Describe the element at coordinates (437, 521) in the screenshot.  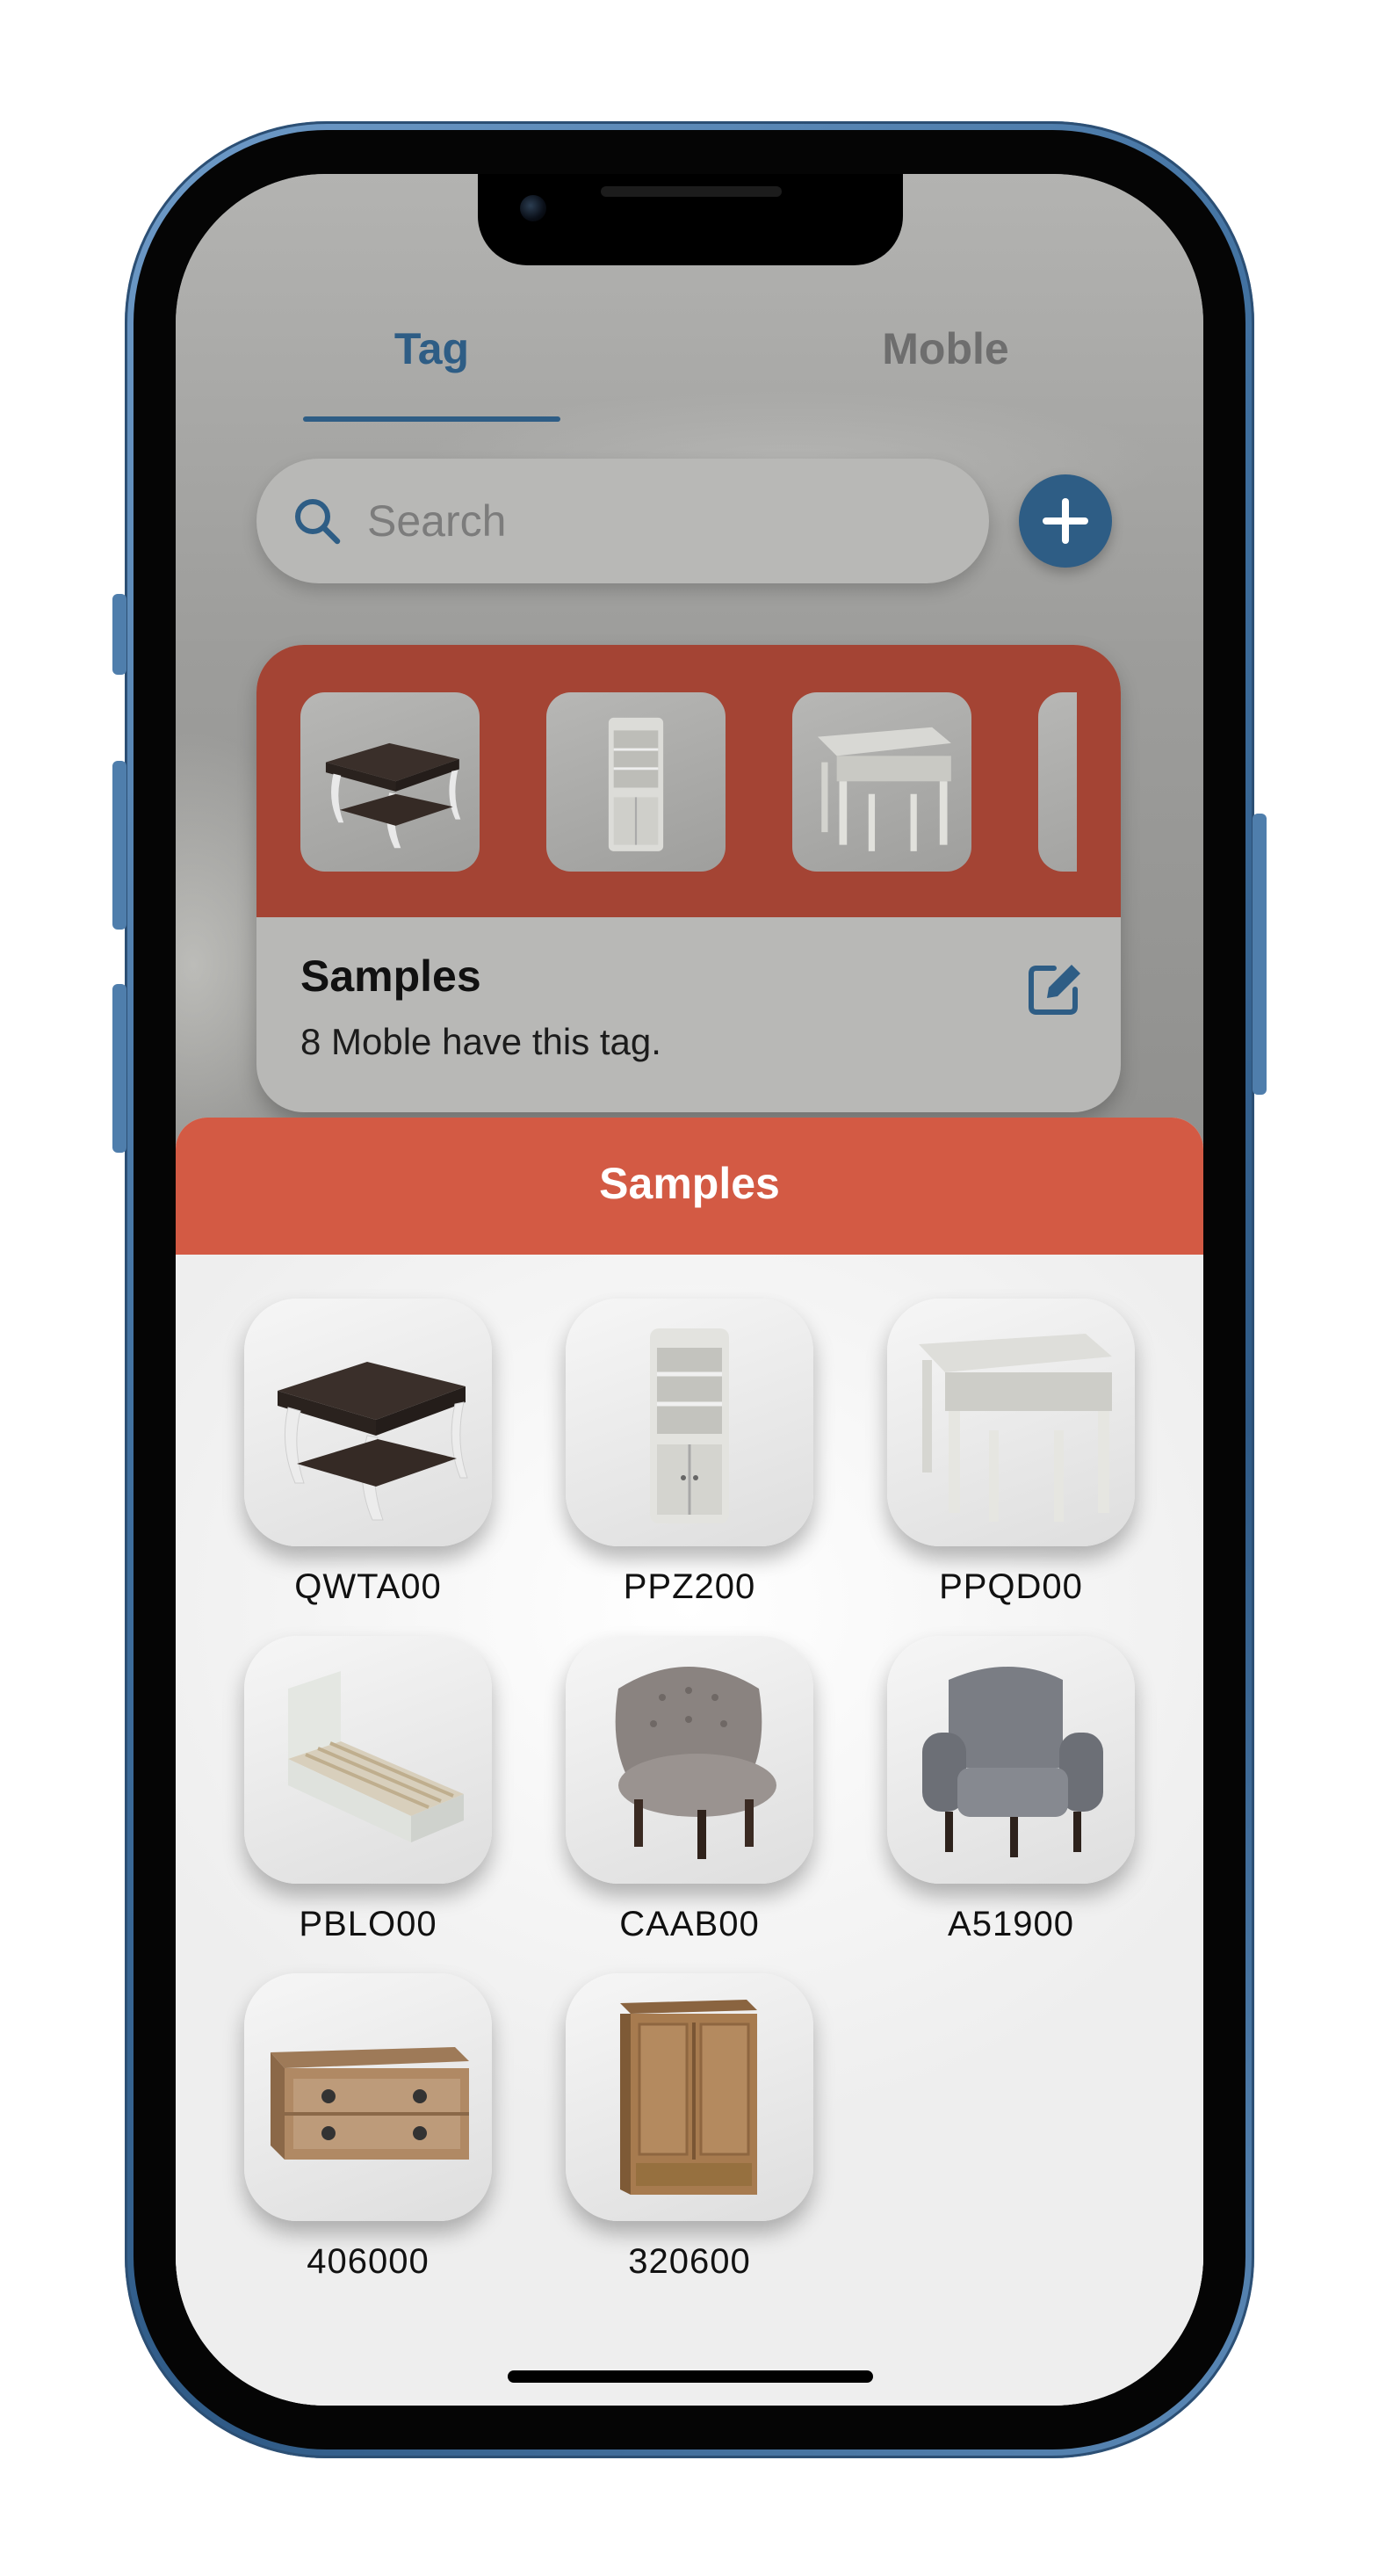
I see `search-placeholder: Search` at that location.